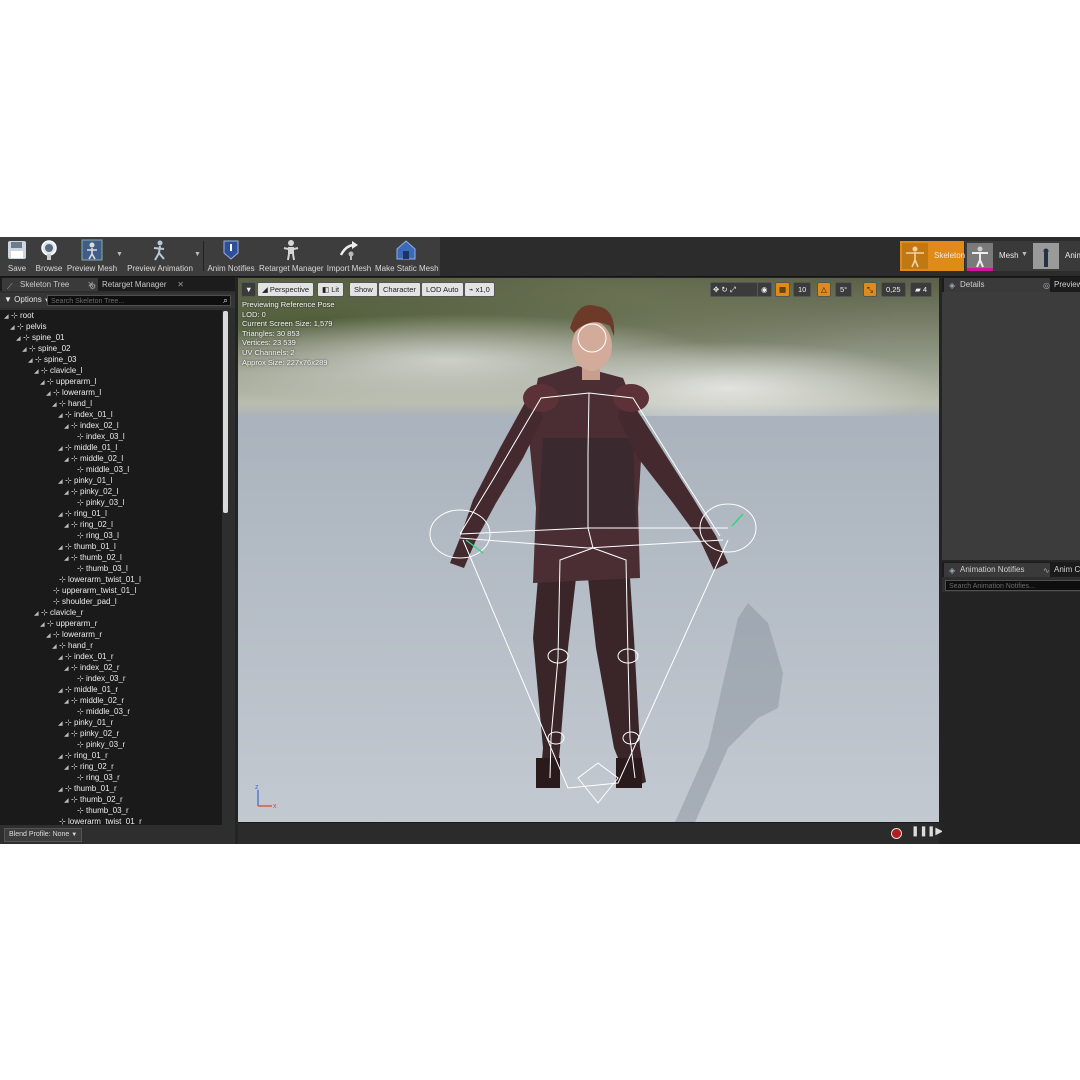 The image size is (1080, 1080). Describe the element at coordinates (231, 257) in the screenshot. I see `anim-notifies-button: Anim Notifies` at that location.